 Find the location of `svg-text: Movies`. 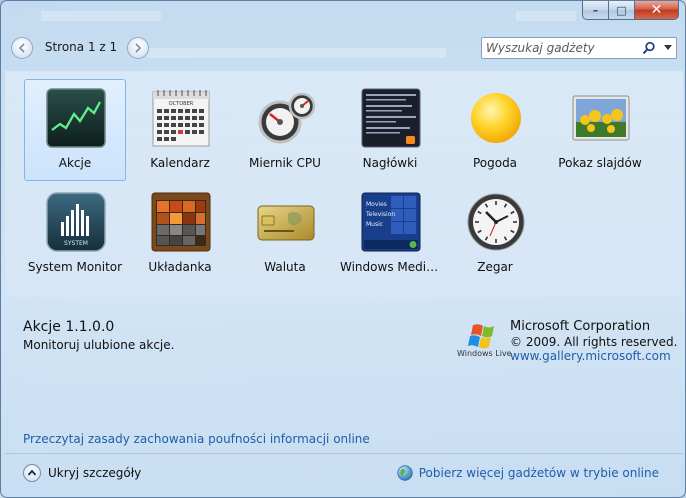

svg-text: Movies is located at coordinates (376, 204).